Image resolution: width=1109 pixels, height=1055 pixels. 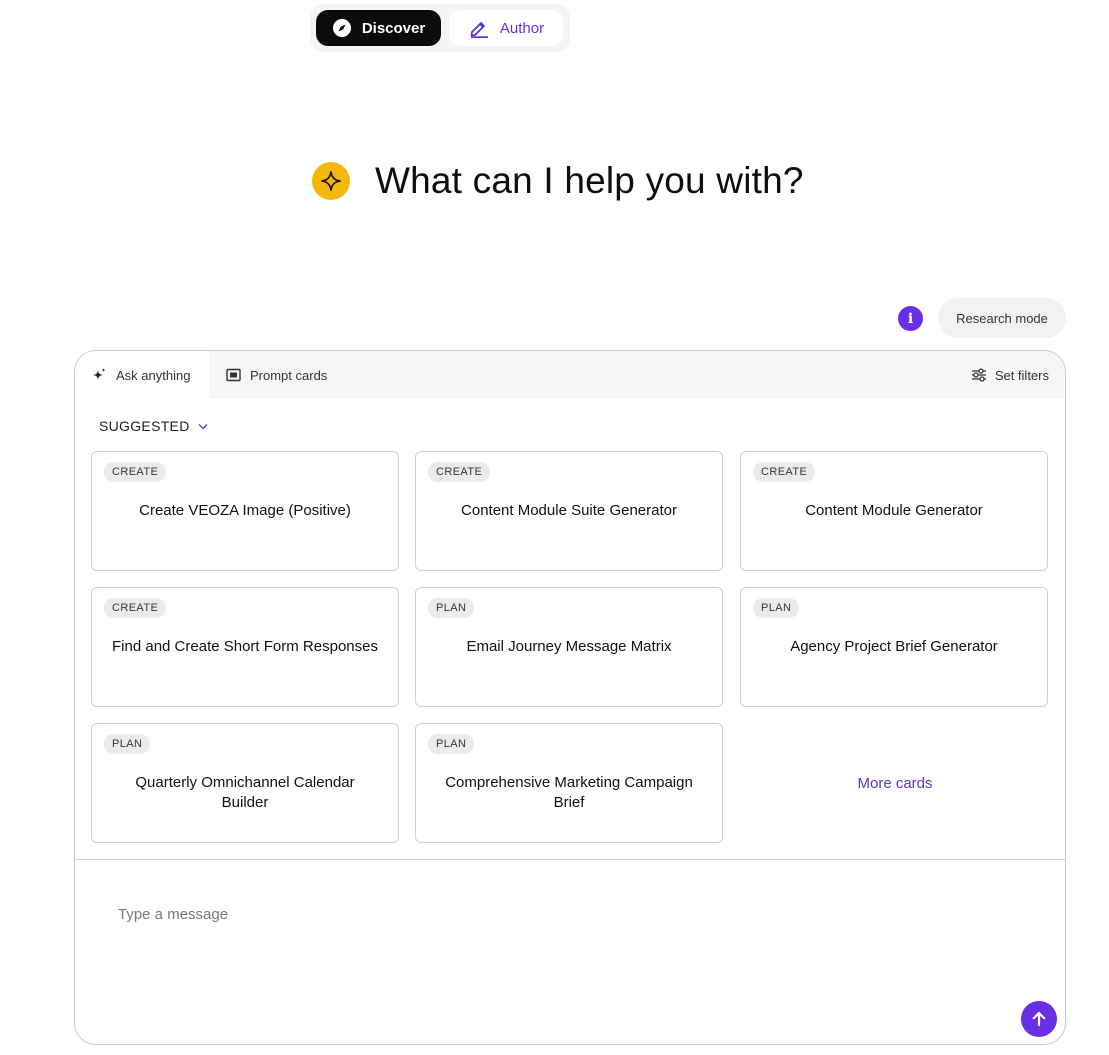 I want to click on chevron-down-icon, so click(x=203, y=426).